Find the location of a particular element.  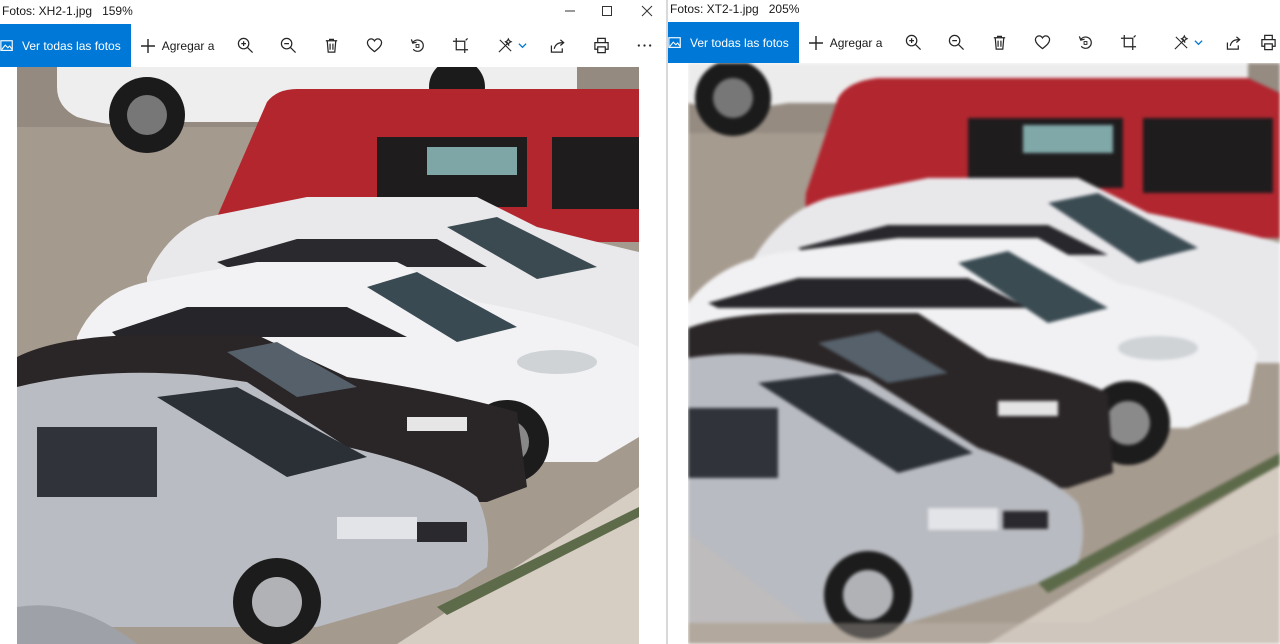

title-bar: Fotos: XH2-1.jpg 159% is located at coordinates (333, 12).